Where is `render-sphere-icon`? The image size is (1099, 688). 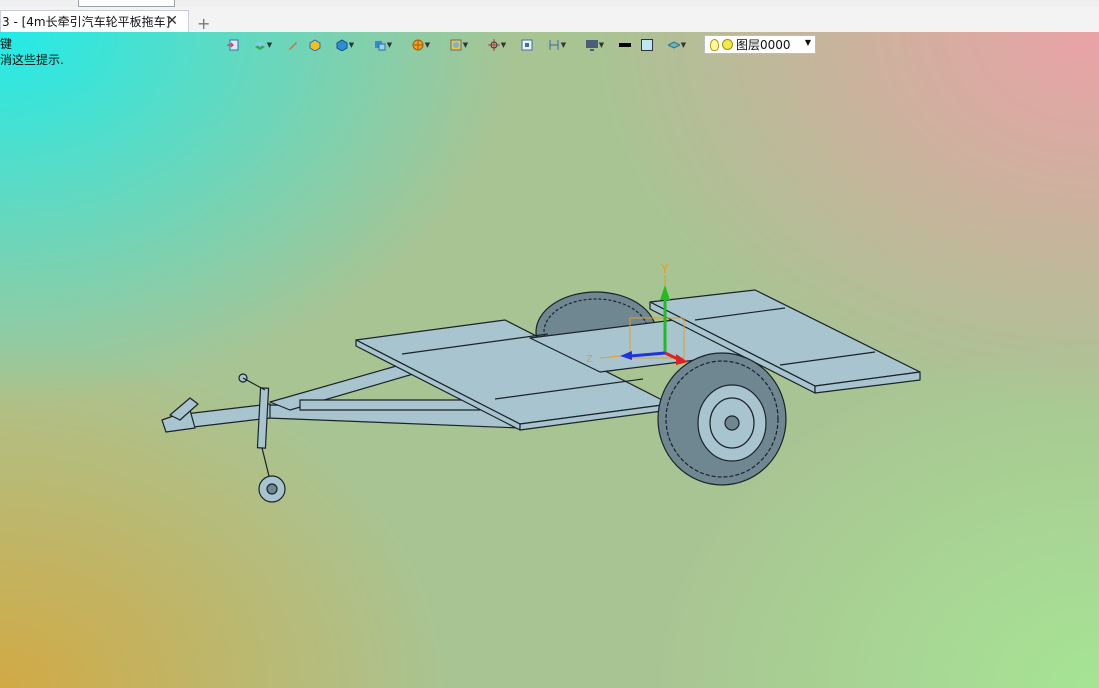
render-sphere-icon is located at coordinates (418, 45).